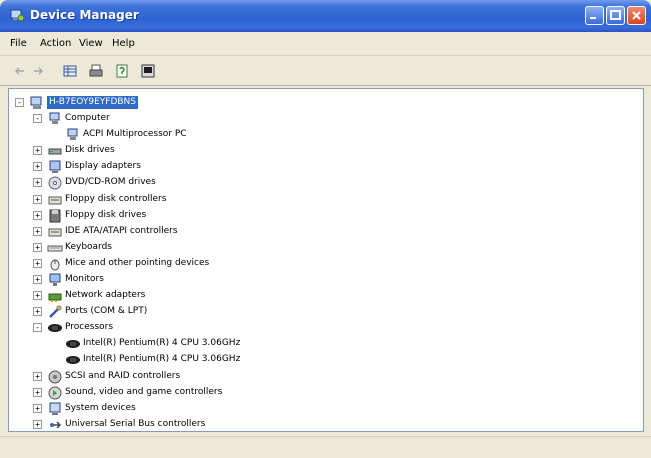 The height and width of the screenshot is (458, 651). What do you see at coordinates (87, 118) in the screenshot?
I see `tree-node-label: Computer` at bounding box center [87, 118].